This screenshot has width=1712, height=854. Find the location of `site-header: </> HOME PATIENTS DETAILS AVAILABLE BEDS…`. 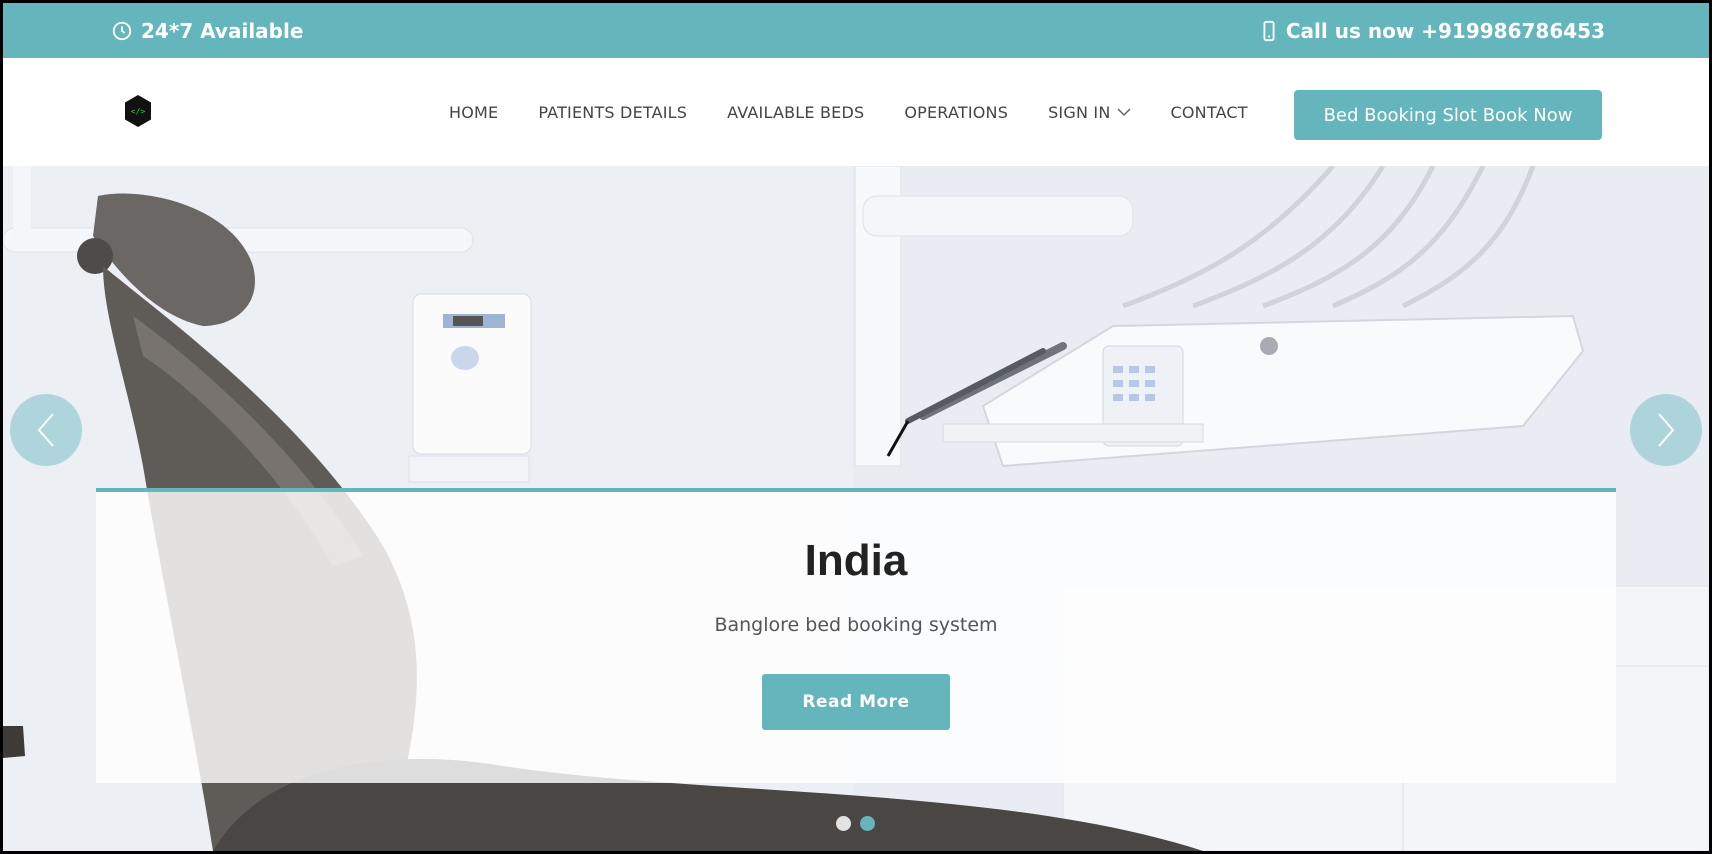

site-header: </> HOME PATIENTS DETAILS AVAILABLE BEDS… is located at coordinates (856, 112).